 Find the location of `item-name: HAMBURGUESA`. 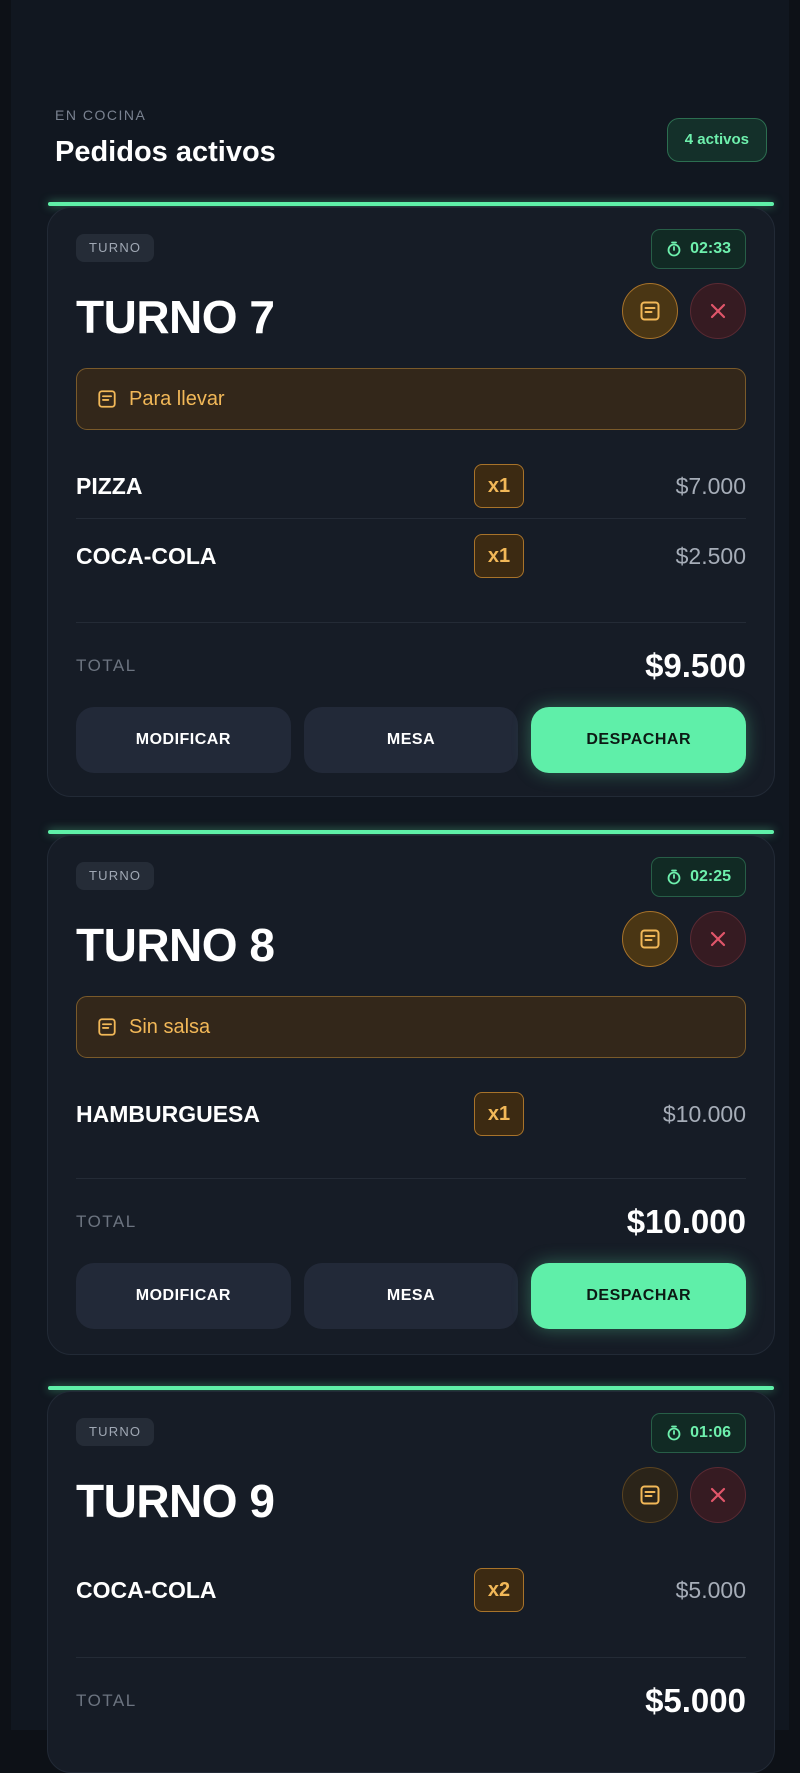

item-name: HAMBURGUESA is located at coordinates (168, 1113).